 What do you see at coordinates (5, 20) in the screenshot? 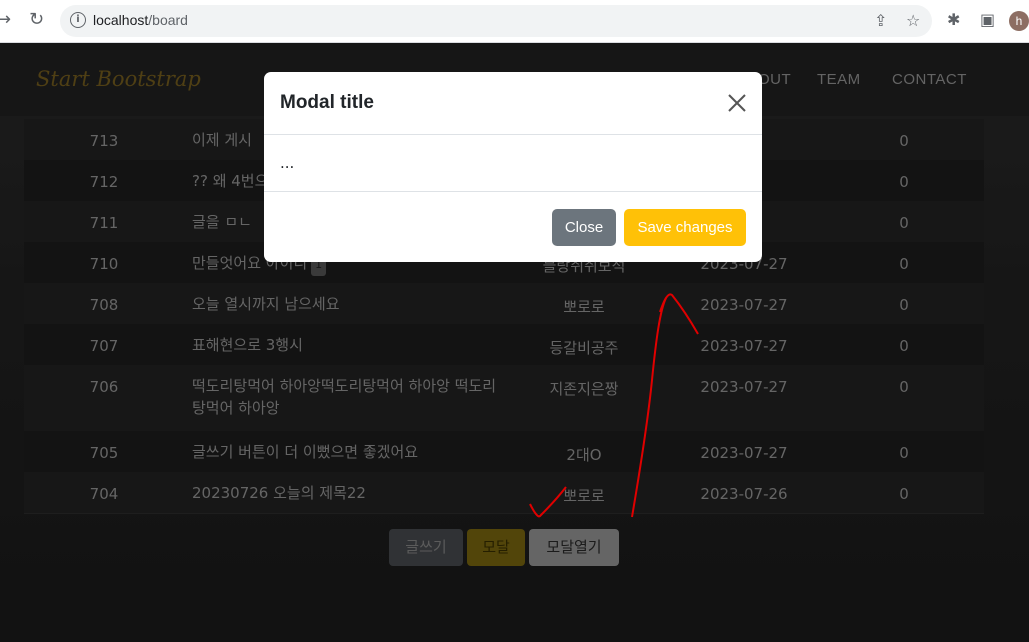
I see `forward-icon: →` at bounding box center [5, 20].